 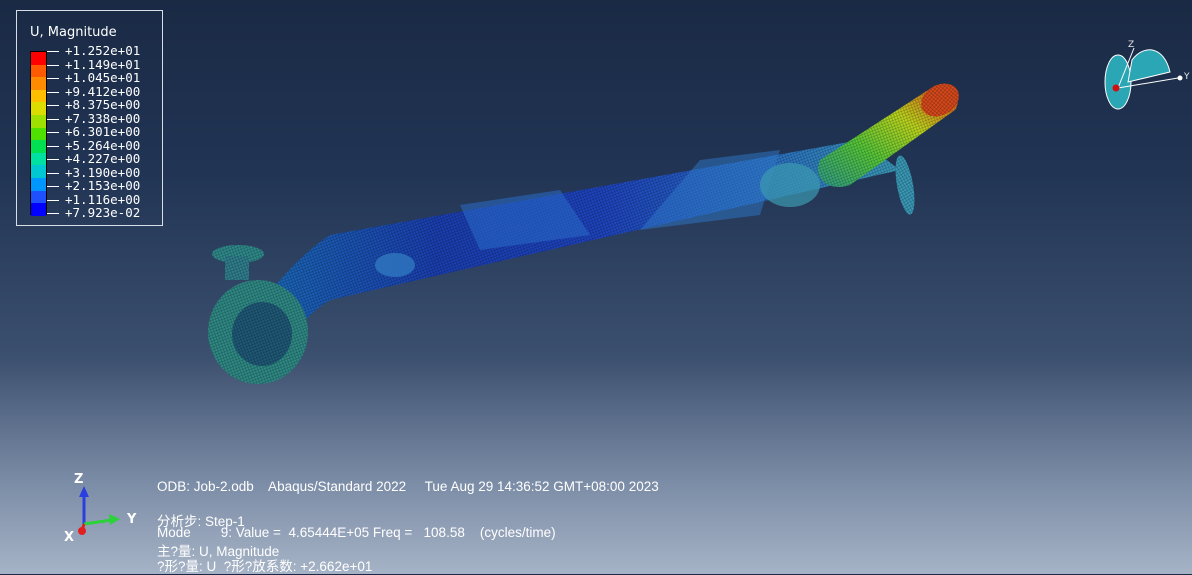 What do you see at coordinates (1187, 77) in the screenshot?
I see `view-cube-y-label: Y` at bounding box center [1187, 77].